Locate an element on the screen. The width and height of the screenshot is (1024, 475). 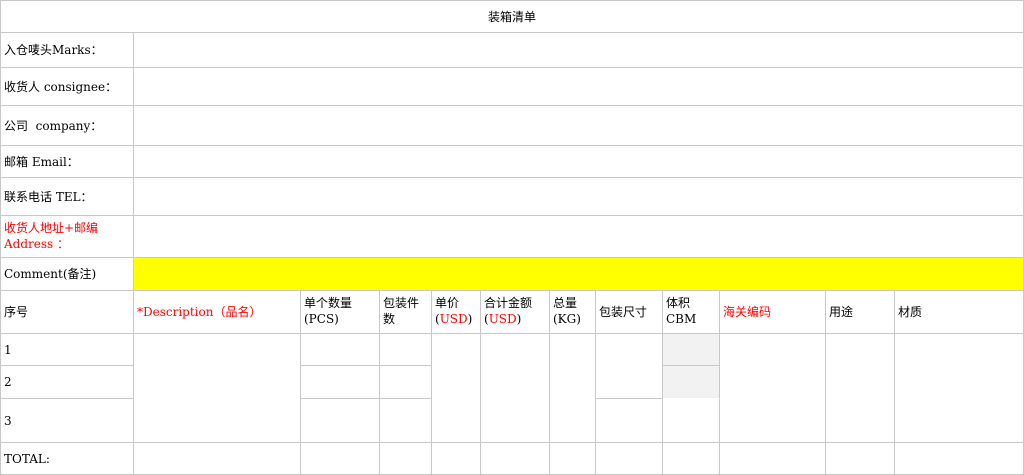
consignee-label: 收货人 consignee： is located at coordinates (61, 86).